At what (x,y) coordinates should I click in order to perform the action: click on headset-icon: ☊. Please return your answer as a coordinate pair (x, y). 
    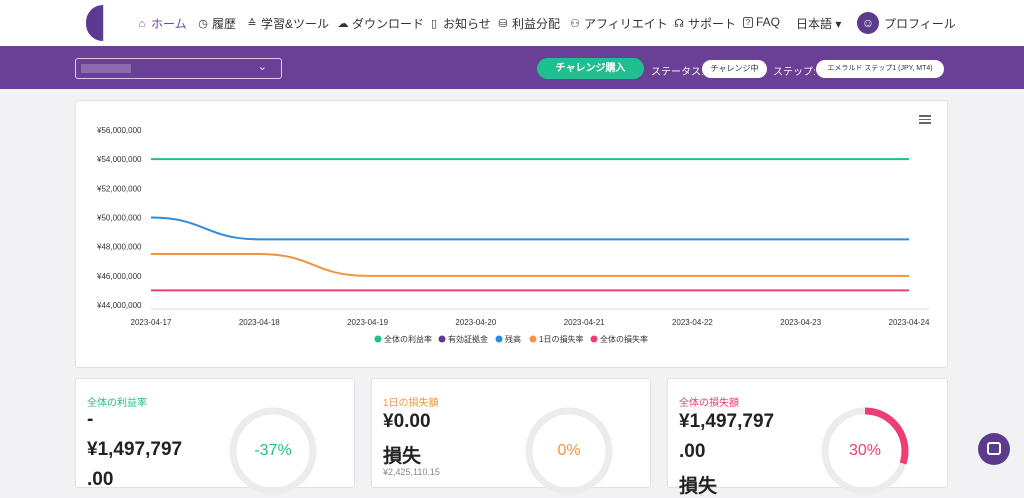
    Looking at the image, I should click on (679, 24).